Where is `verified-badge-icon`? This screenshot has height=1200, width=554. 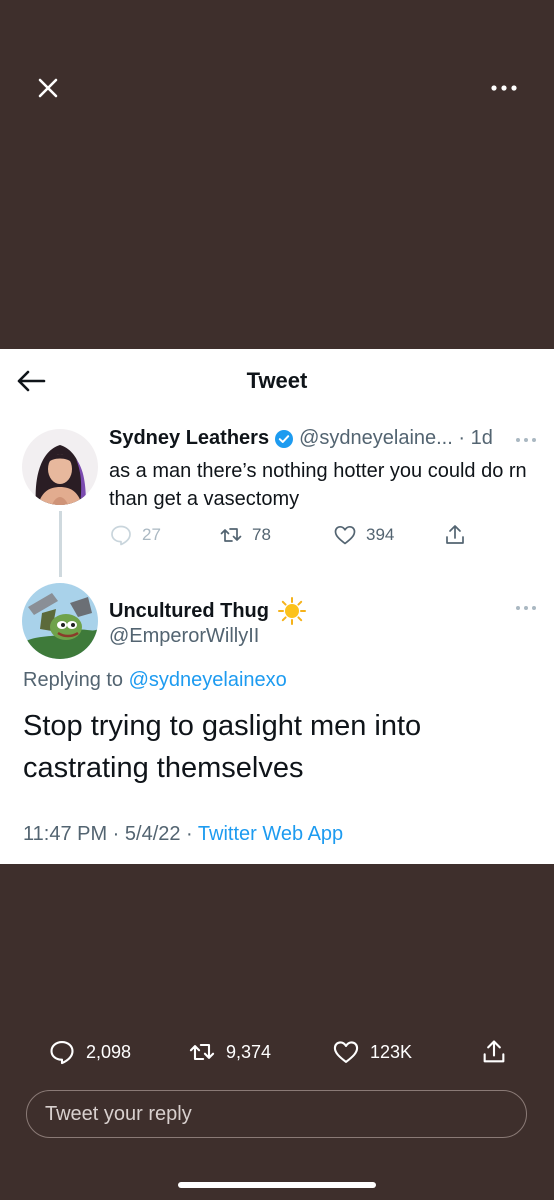
verified-badge-icon is located at coordinates (284, 439).